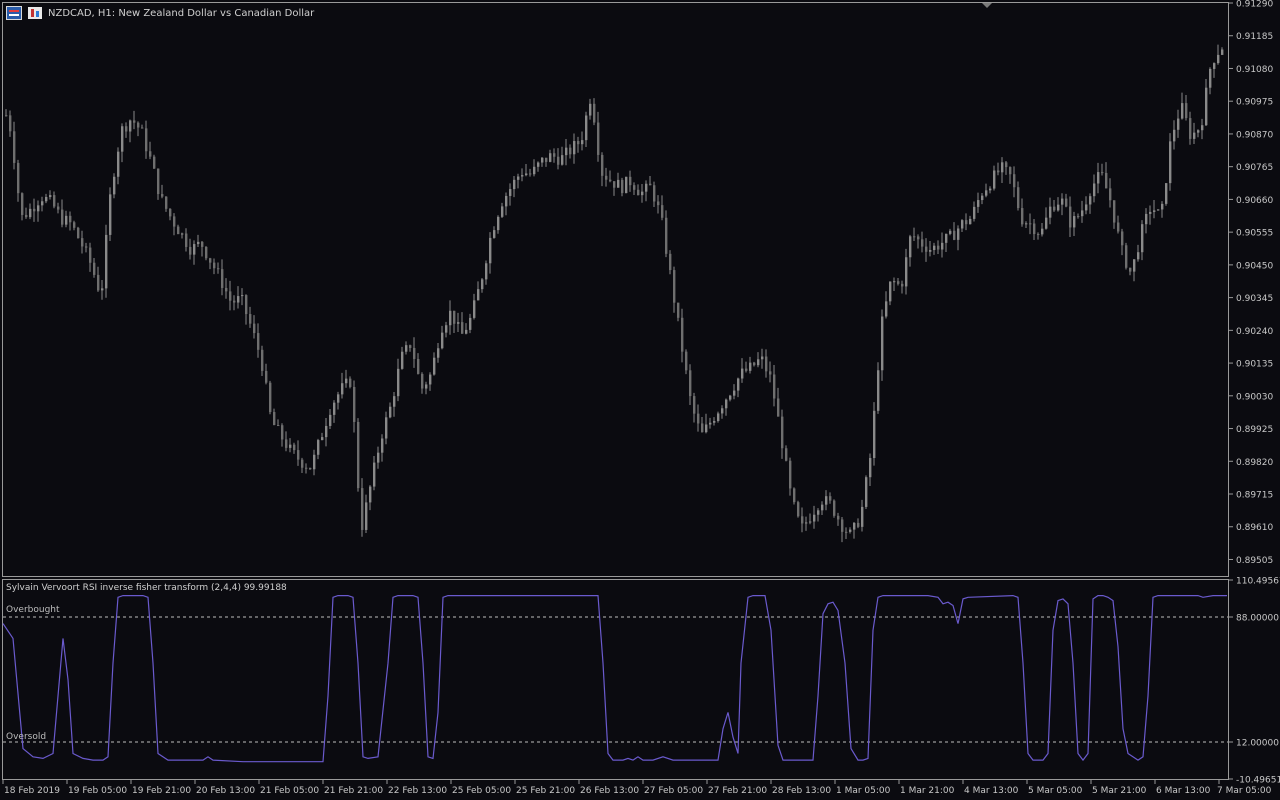 Image resolution: width=1280 pixels, height=800 pixels. Describe the element at coordinates (289, 791) in the screenshot. I see `time-label: 21 Feb 05:00` at that location.